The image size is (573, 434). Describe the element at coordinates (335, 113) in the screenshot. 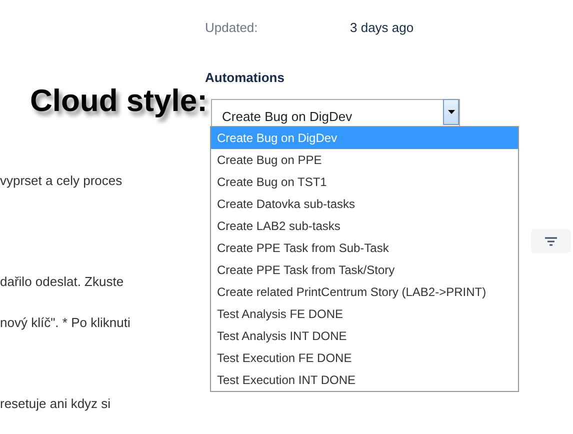

I see `automation-select: Create Bug on DigDev` at that location.